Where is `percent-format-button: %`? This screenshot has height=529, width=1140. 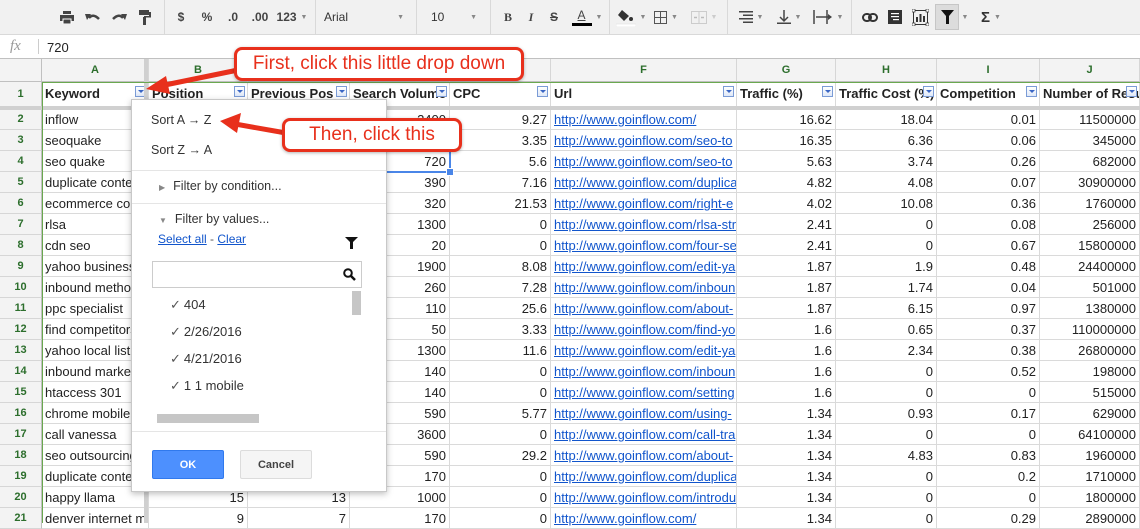
percent-format-button: % is located at coordinates (207, 17).